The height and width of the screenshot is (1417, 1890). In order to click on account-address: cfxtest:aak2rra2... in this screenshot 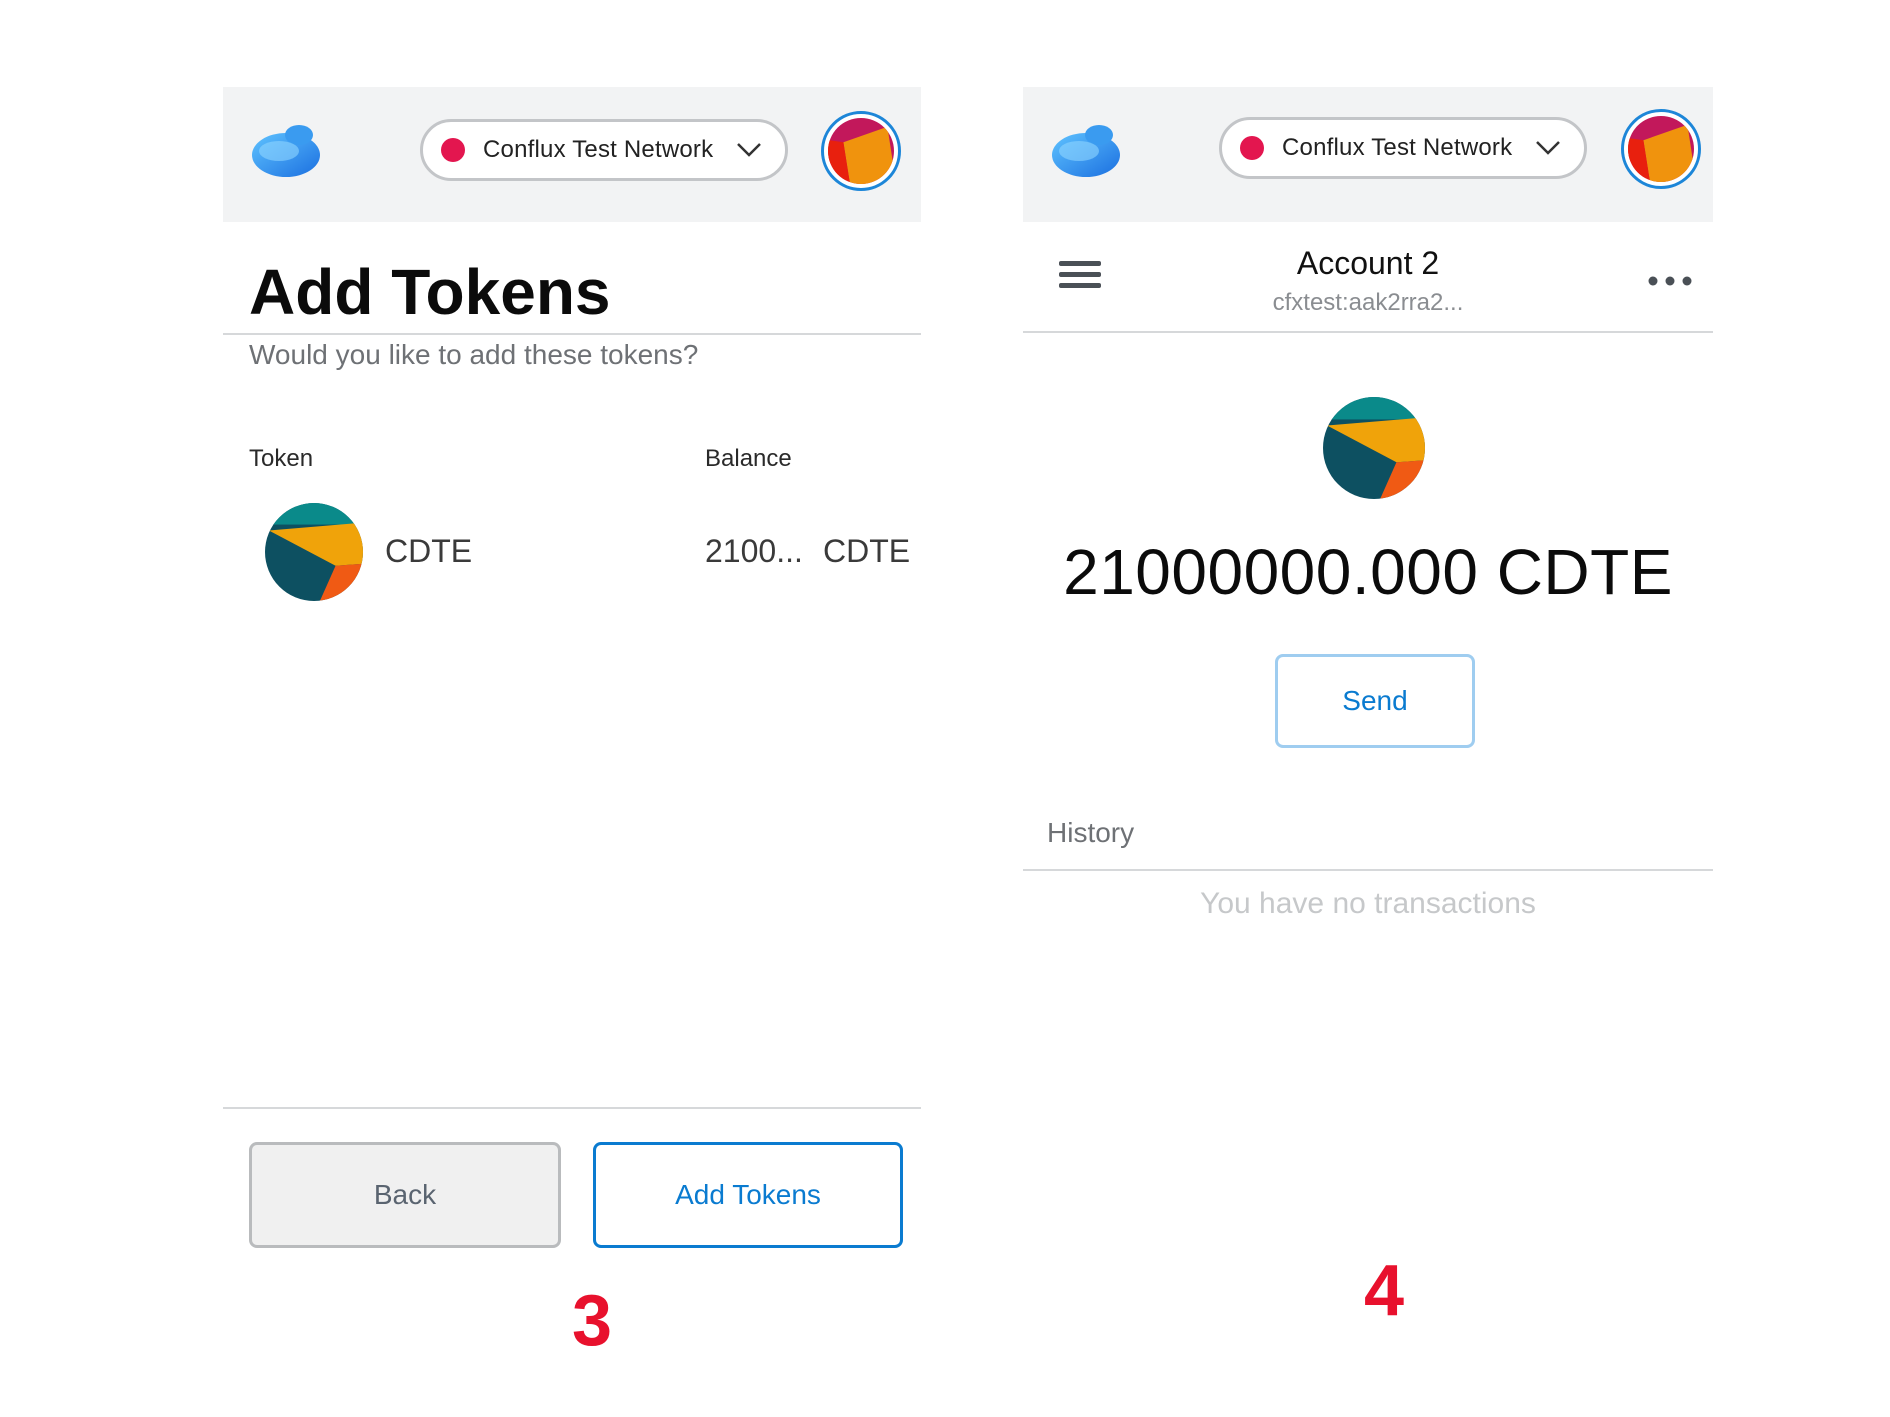, I will do `click(1368, 303)`.